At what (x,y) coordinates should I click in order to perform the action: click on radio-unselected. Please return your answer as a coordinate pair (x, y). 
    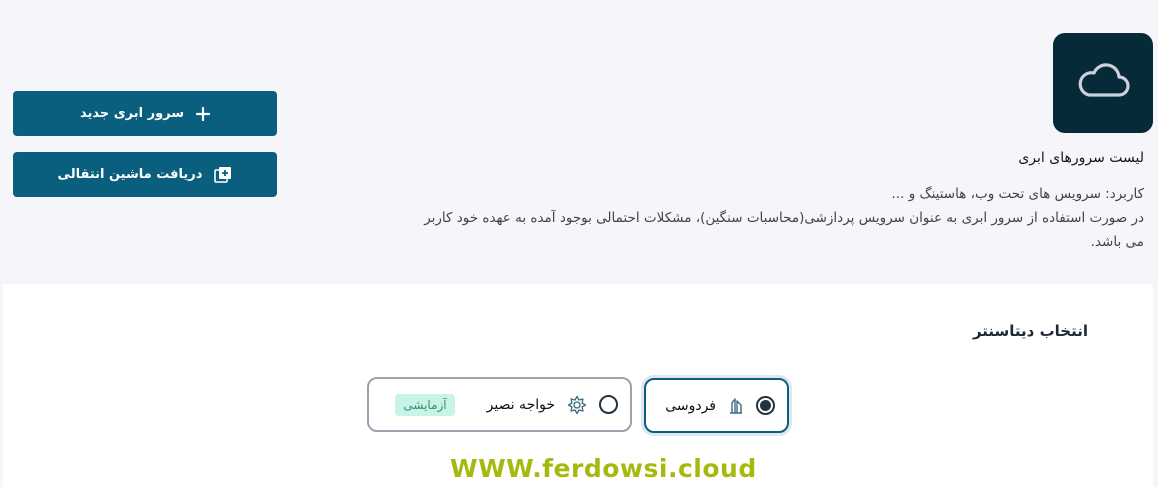
    Looking at the image, I should click on (608, 404).